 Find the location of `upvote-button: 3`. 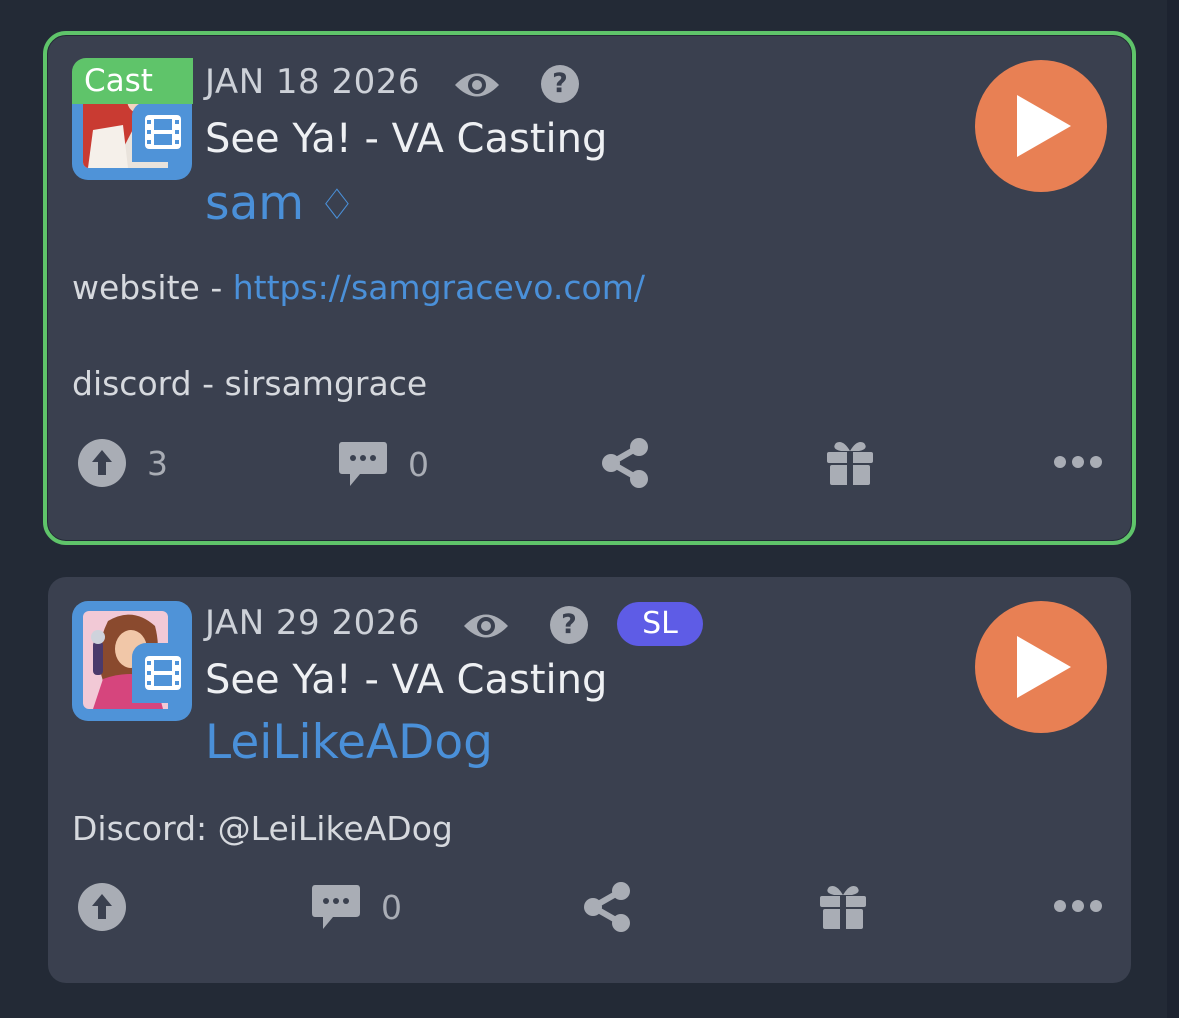

upvote-button: 3 is located at coordinates (122, 463).